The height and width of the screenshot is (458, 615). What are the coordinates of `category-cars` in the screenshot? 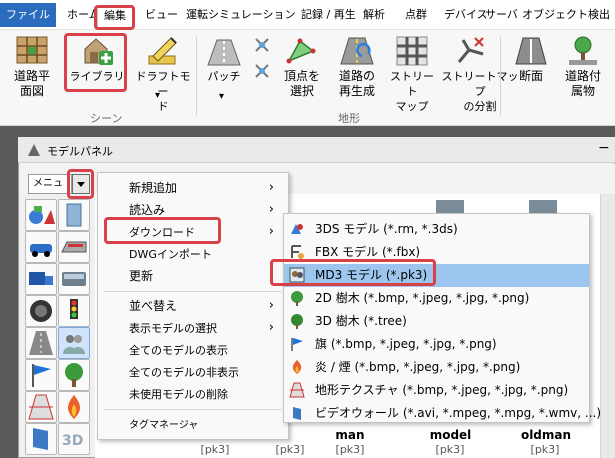 It's located at (41, 247).